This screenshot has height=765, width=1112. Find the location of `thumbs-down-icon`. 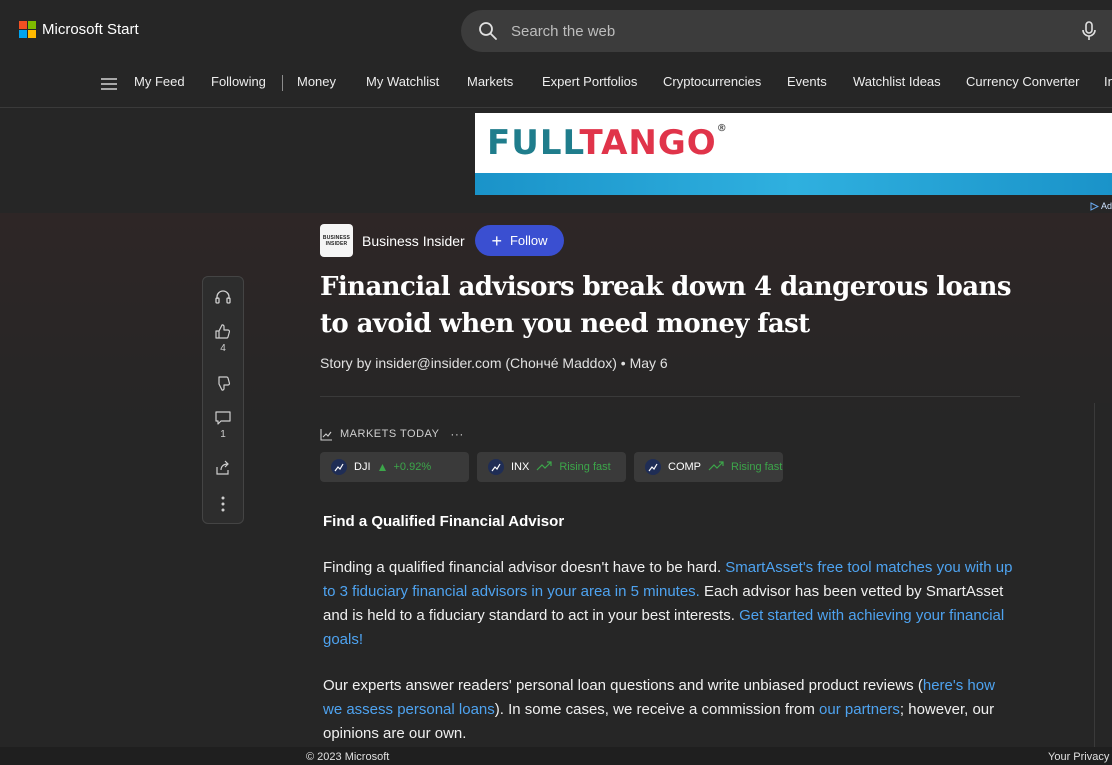

thumbs-down-icon is located at coordinates (224, 383).